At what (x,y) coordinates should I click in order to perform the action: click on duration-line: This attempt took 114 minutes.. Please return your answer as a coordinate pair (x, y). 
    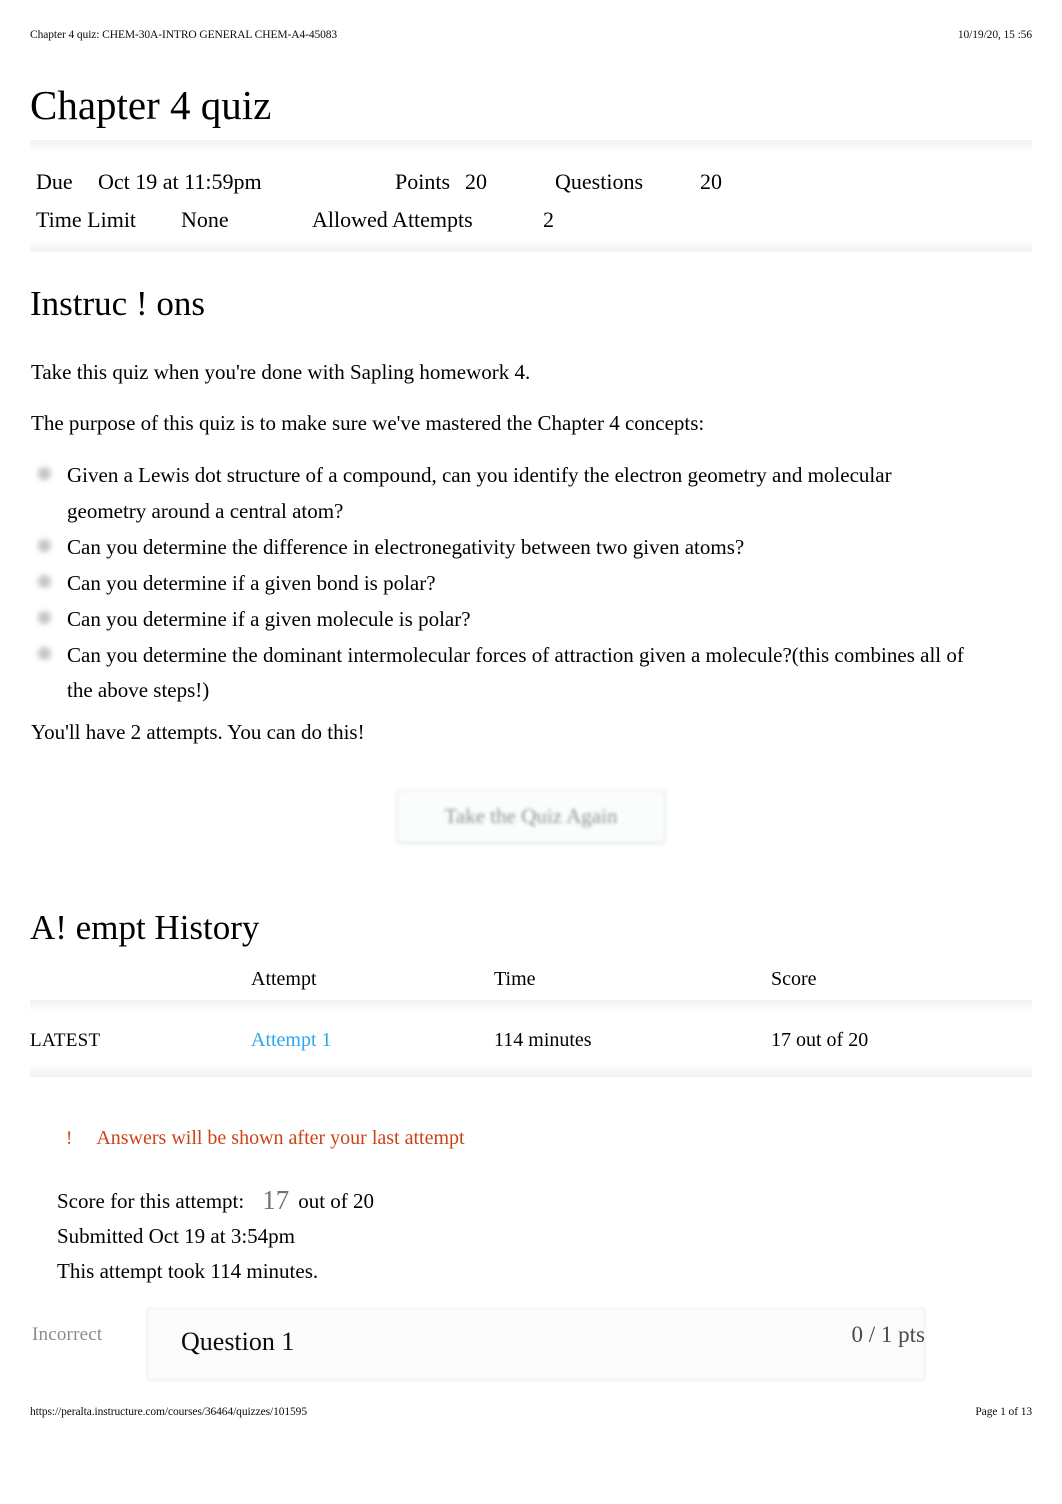
    Looking at the image, I should click on (188, 1271).